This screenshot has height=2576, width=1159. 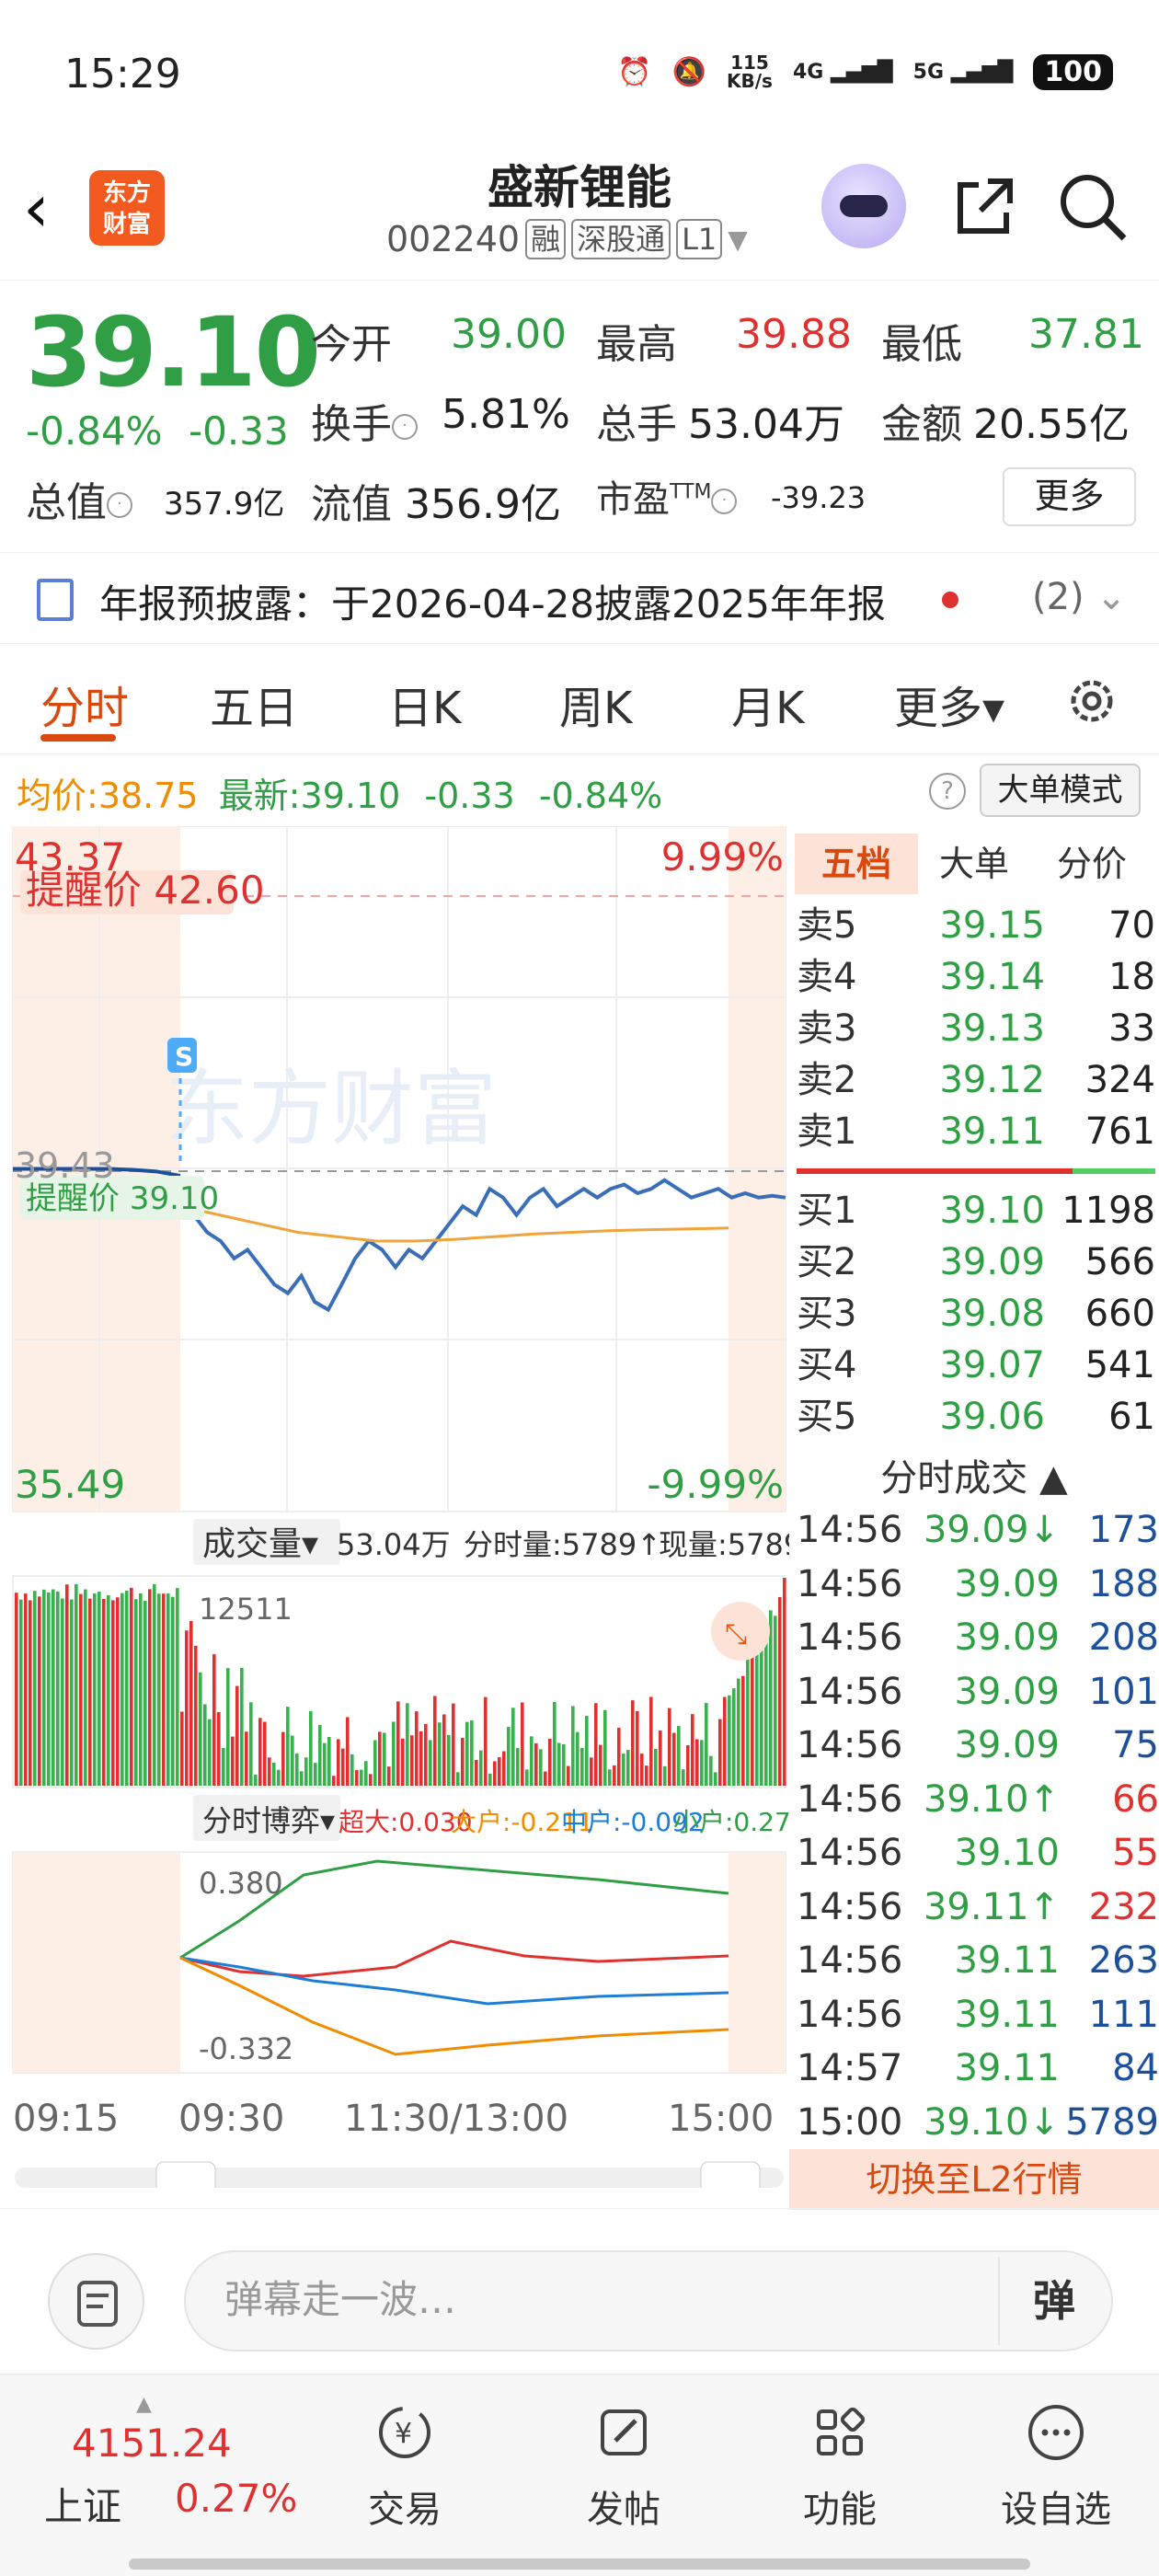 What do you see at coordinates (974, 2179) in the screenshot?
I see `switch-l2-button: 切换至L2行情` at bounding box center [974, 2179].